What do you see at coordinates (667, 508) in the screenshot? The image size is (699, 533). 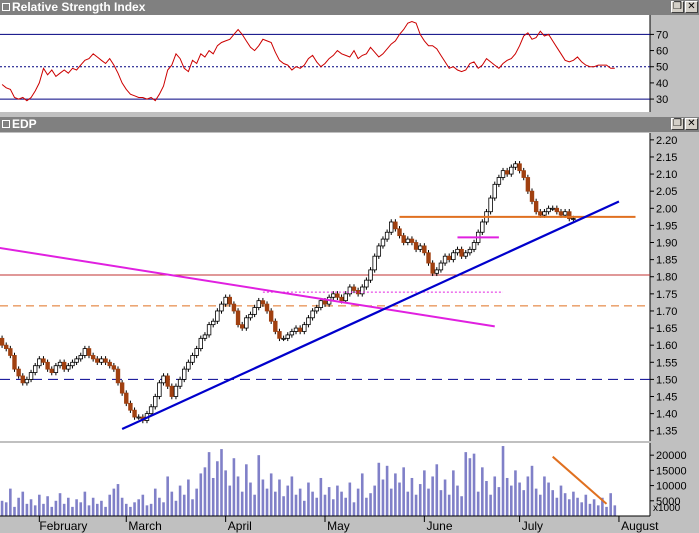 I see `volume-scale-label: x1000` at bounding box center [667, 508].